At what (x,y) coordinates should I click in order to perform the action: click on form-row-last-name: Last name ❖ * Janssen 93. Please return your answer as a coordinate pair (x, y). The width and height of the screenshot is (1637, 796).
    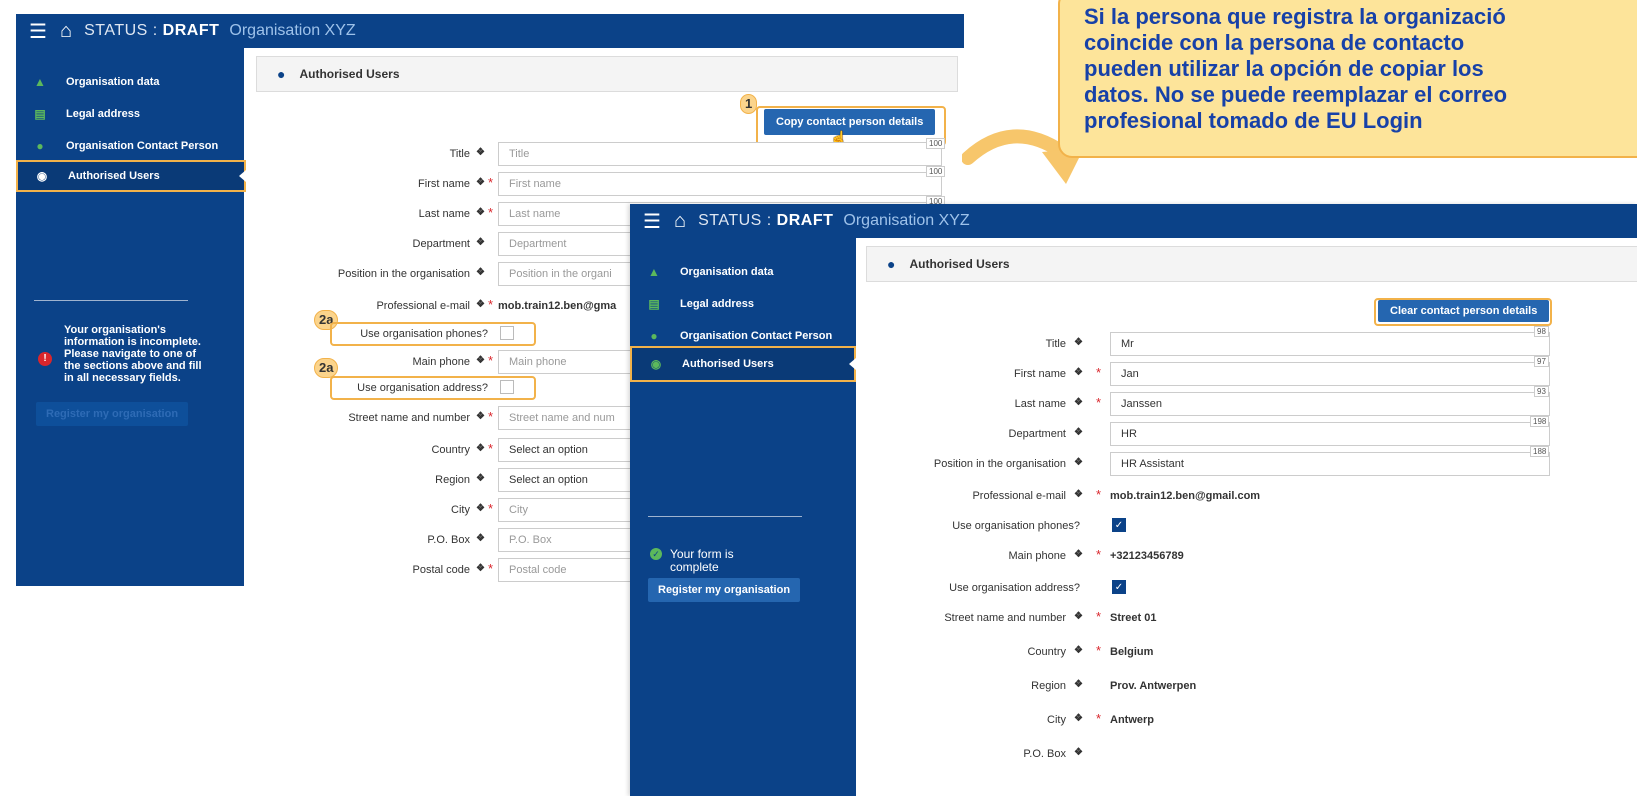
    Looking at the image, I should click on (1251, 401).